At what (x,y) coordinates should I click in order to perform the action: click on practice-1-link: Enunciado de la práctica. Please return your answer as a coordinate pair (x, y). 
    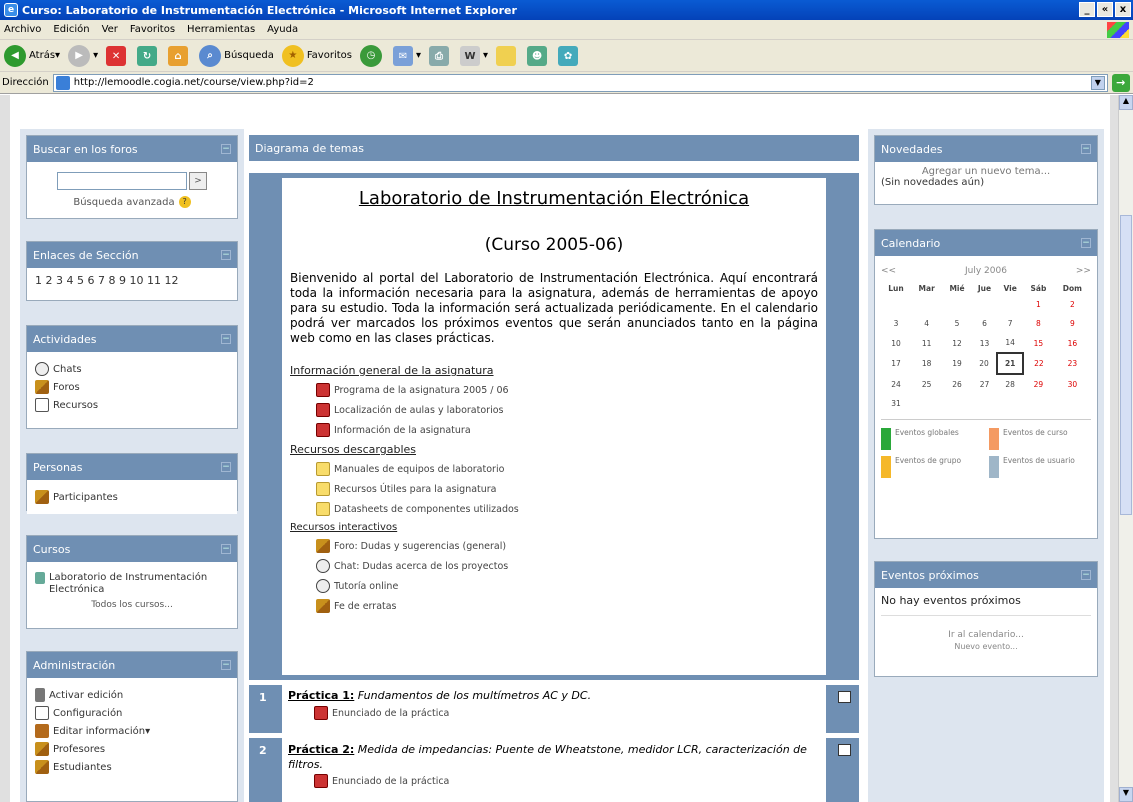
    Looking at the image, I should click on (567, 713).